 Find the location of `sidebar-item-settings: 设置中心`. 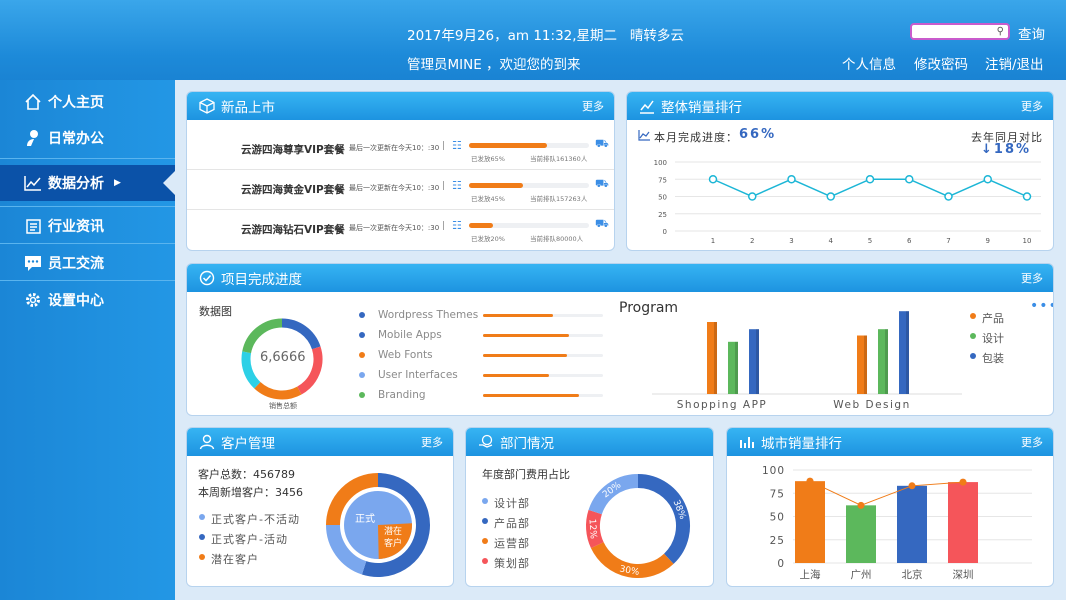

sidebar-item-settings: 设置中心 is located at coordinates (87, 300).